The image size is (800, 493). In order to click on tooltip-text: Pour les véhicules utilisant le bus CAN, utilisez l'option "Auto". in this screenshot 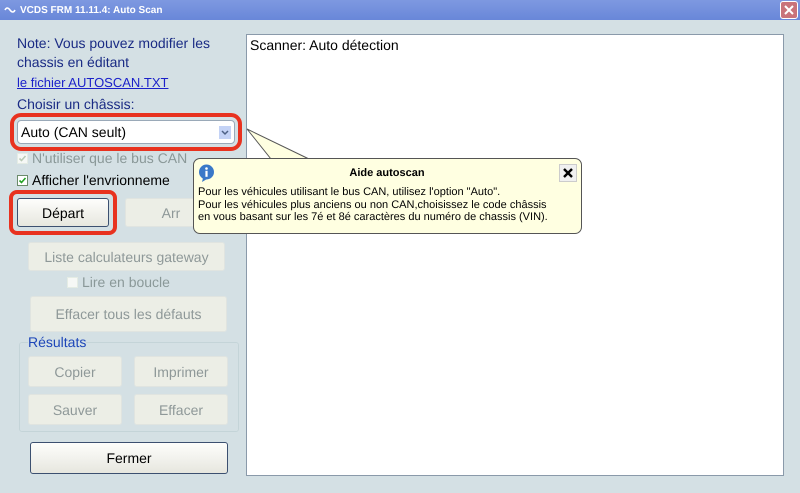, I will do `click(350, 192)`.